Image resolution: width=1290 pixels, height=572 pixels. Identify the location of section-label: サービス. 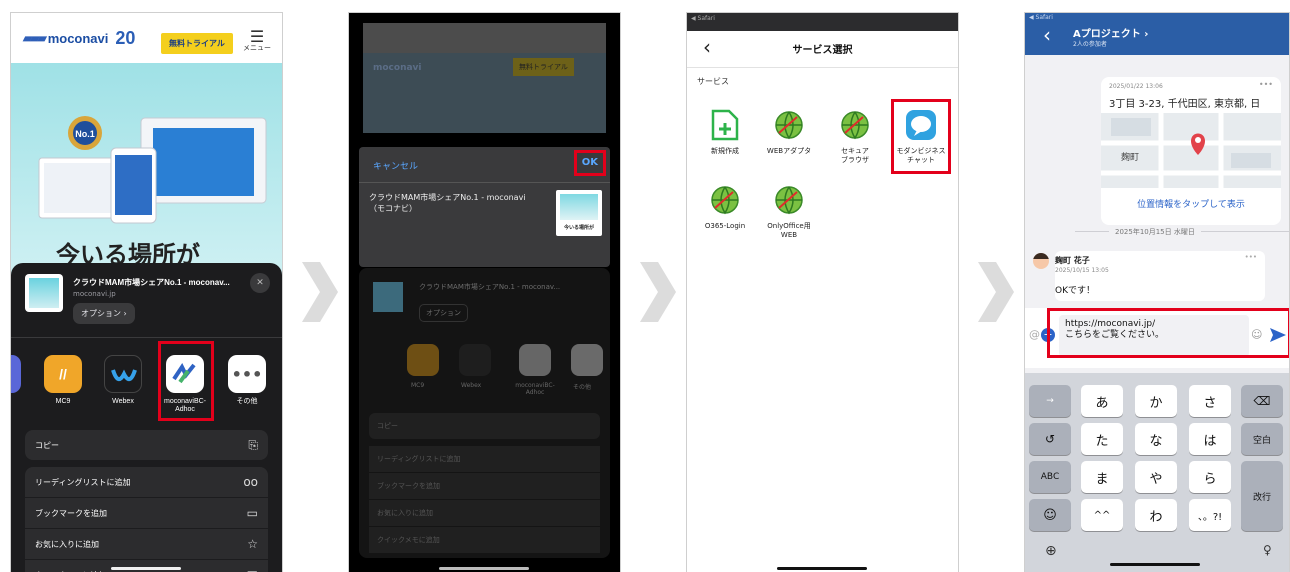
(713, 81).